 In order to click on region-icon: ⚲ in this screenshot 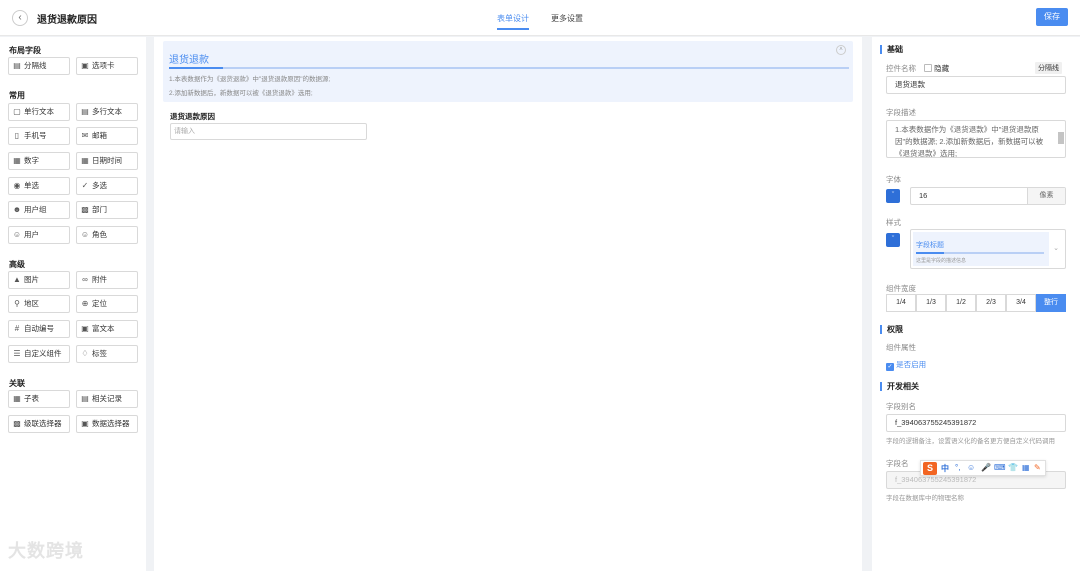, I will do `click(17, 303)`.